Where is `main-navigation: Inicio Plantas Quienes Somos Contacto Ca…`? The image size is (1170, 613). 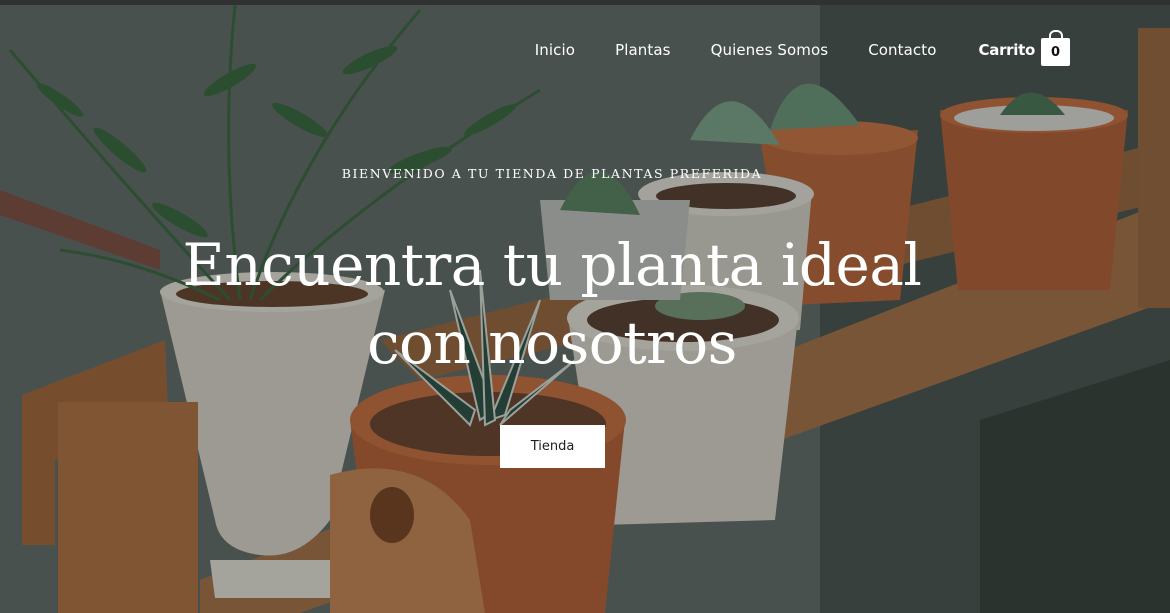 main-navigation: Inicio Plantas Quienes Somos Contacto Ca… is located at coordinates (782, 48).